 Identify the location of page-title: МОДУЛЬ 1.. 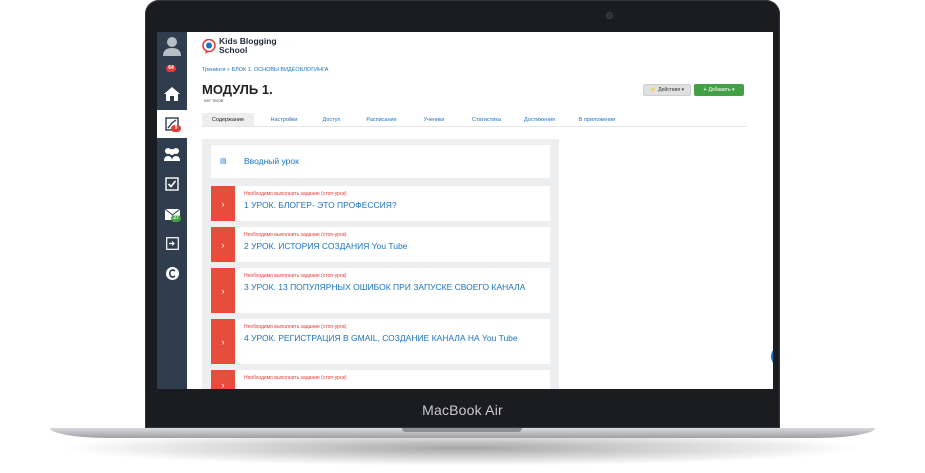
(237, 89).